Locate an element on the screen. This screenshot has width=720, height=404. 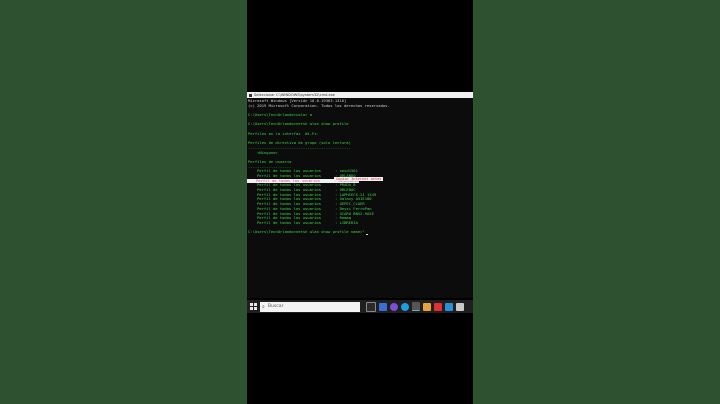
app2-icon is located at coordinates (438, 306).